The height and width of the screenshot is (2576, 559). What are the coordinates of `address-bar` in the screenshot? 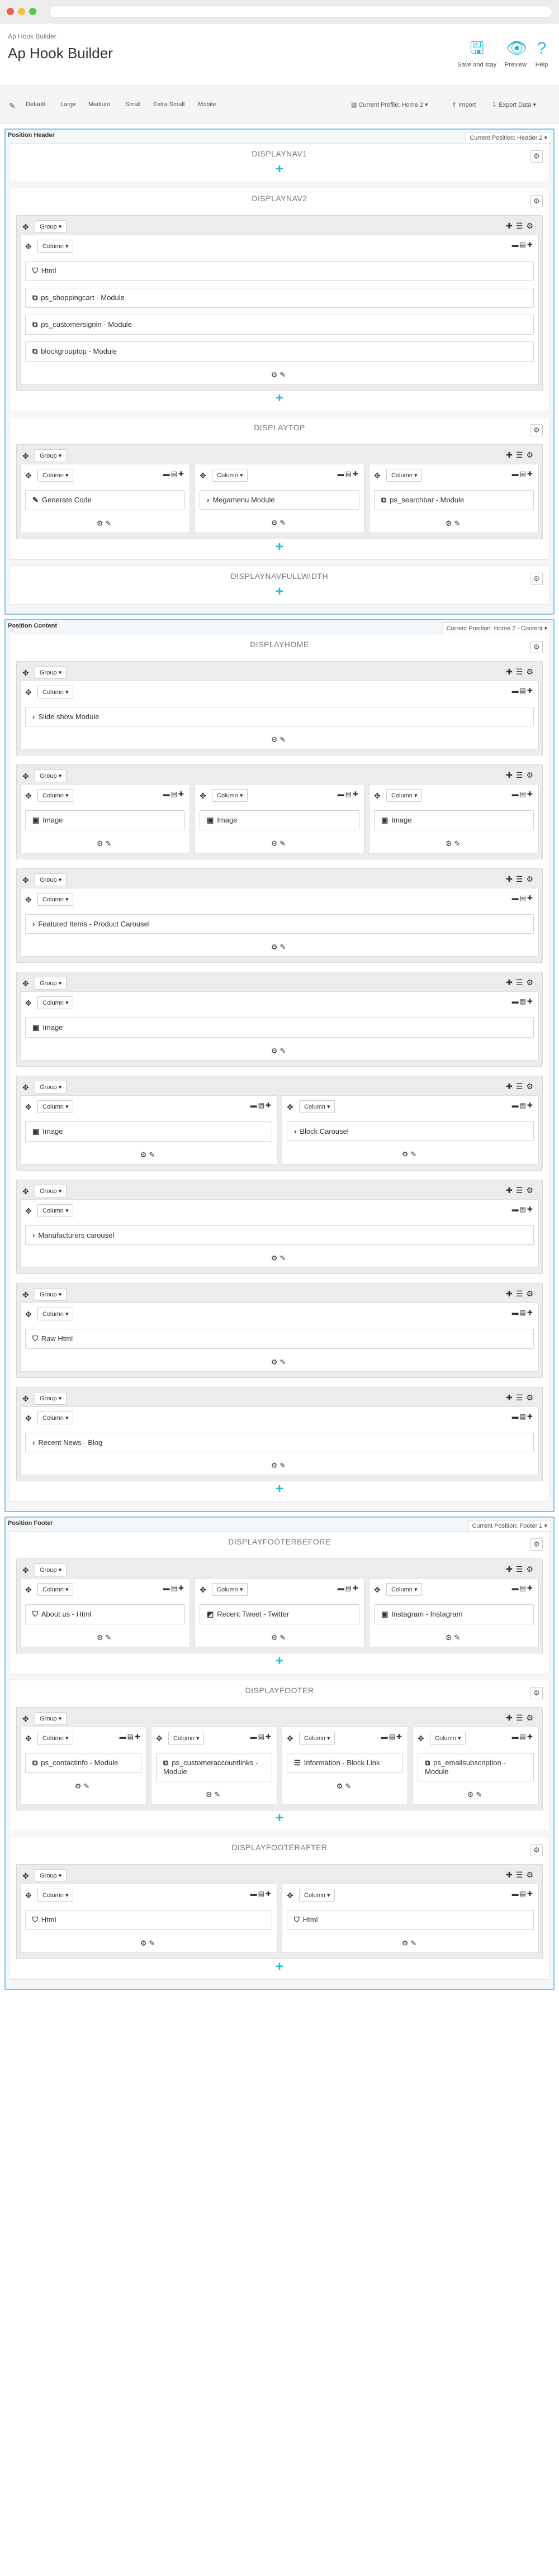 It's located at (301, 12).